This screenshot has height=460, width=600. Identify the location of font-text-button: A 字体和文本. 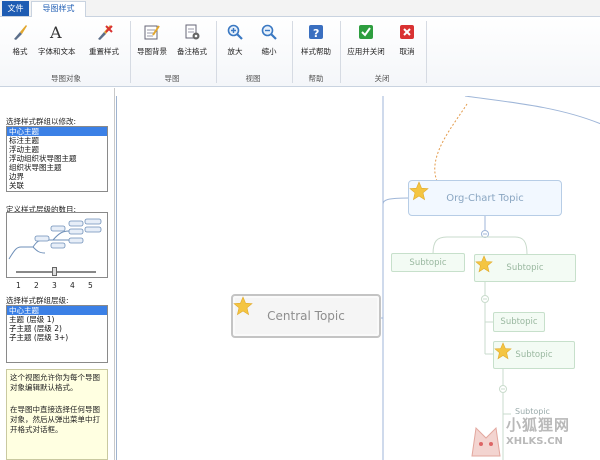
(57, 44).